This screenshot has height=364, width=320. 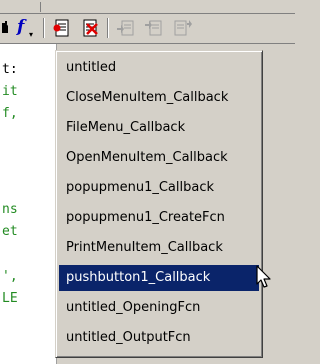 I want to click on menu-item-untitled-outputfcn: untitled_OutputFcn, so click(x=159, y=338).